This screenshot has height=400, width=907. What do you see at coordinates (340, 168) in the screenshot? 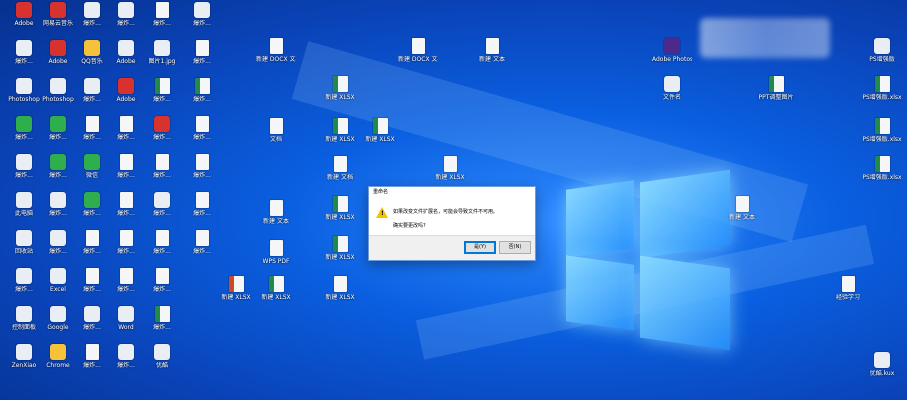
I see `desktop-icon: 新建 文档` at bounding box center [340, 168].